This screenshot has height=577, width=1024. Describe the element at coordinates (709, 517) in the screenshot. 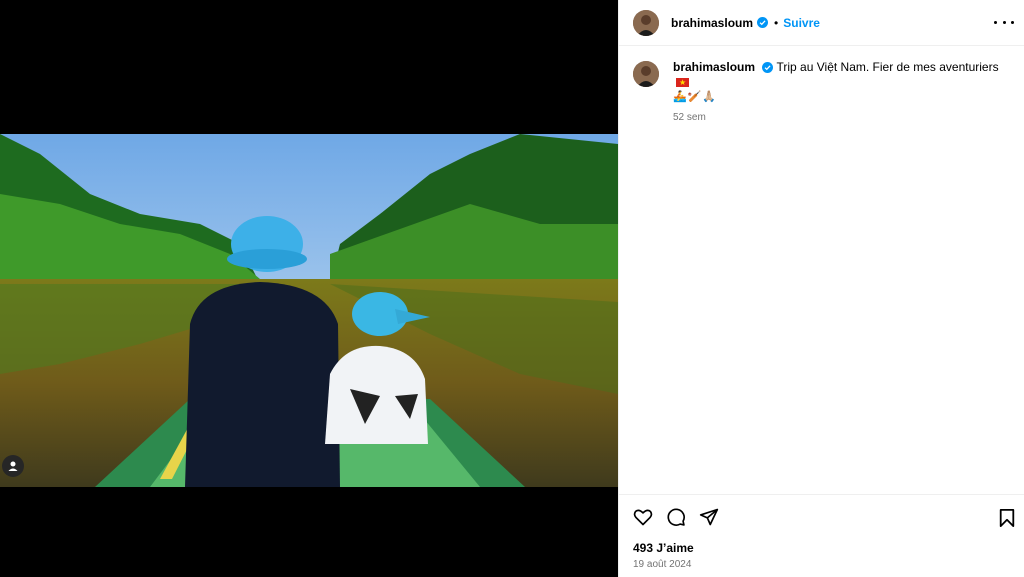

I see `share-icon` at that location.